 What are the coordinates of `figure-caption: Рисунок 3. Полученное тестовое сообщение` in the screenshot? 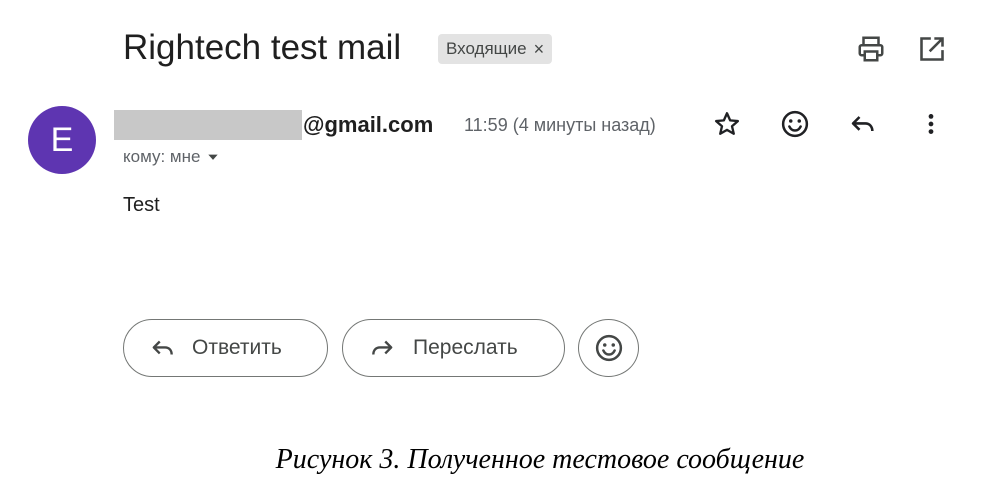 It's located at (540, 459).